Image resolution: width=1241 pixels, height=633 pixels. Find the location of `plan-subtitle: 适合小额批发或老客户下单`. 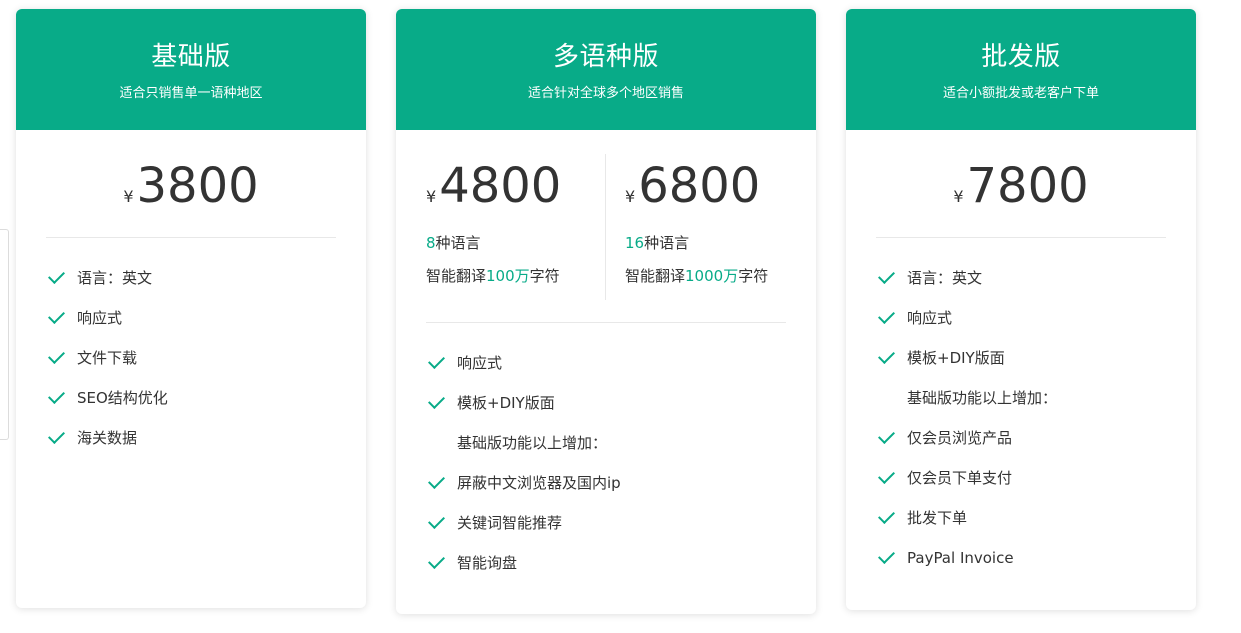

plan-subtitle: 适合小额批发或老客户下单 is located at coordinates (1020, 93).